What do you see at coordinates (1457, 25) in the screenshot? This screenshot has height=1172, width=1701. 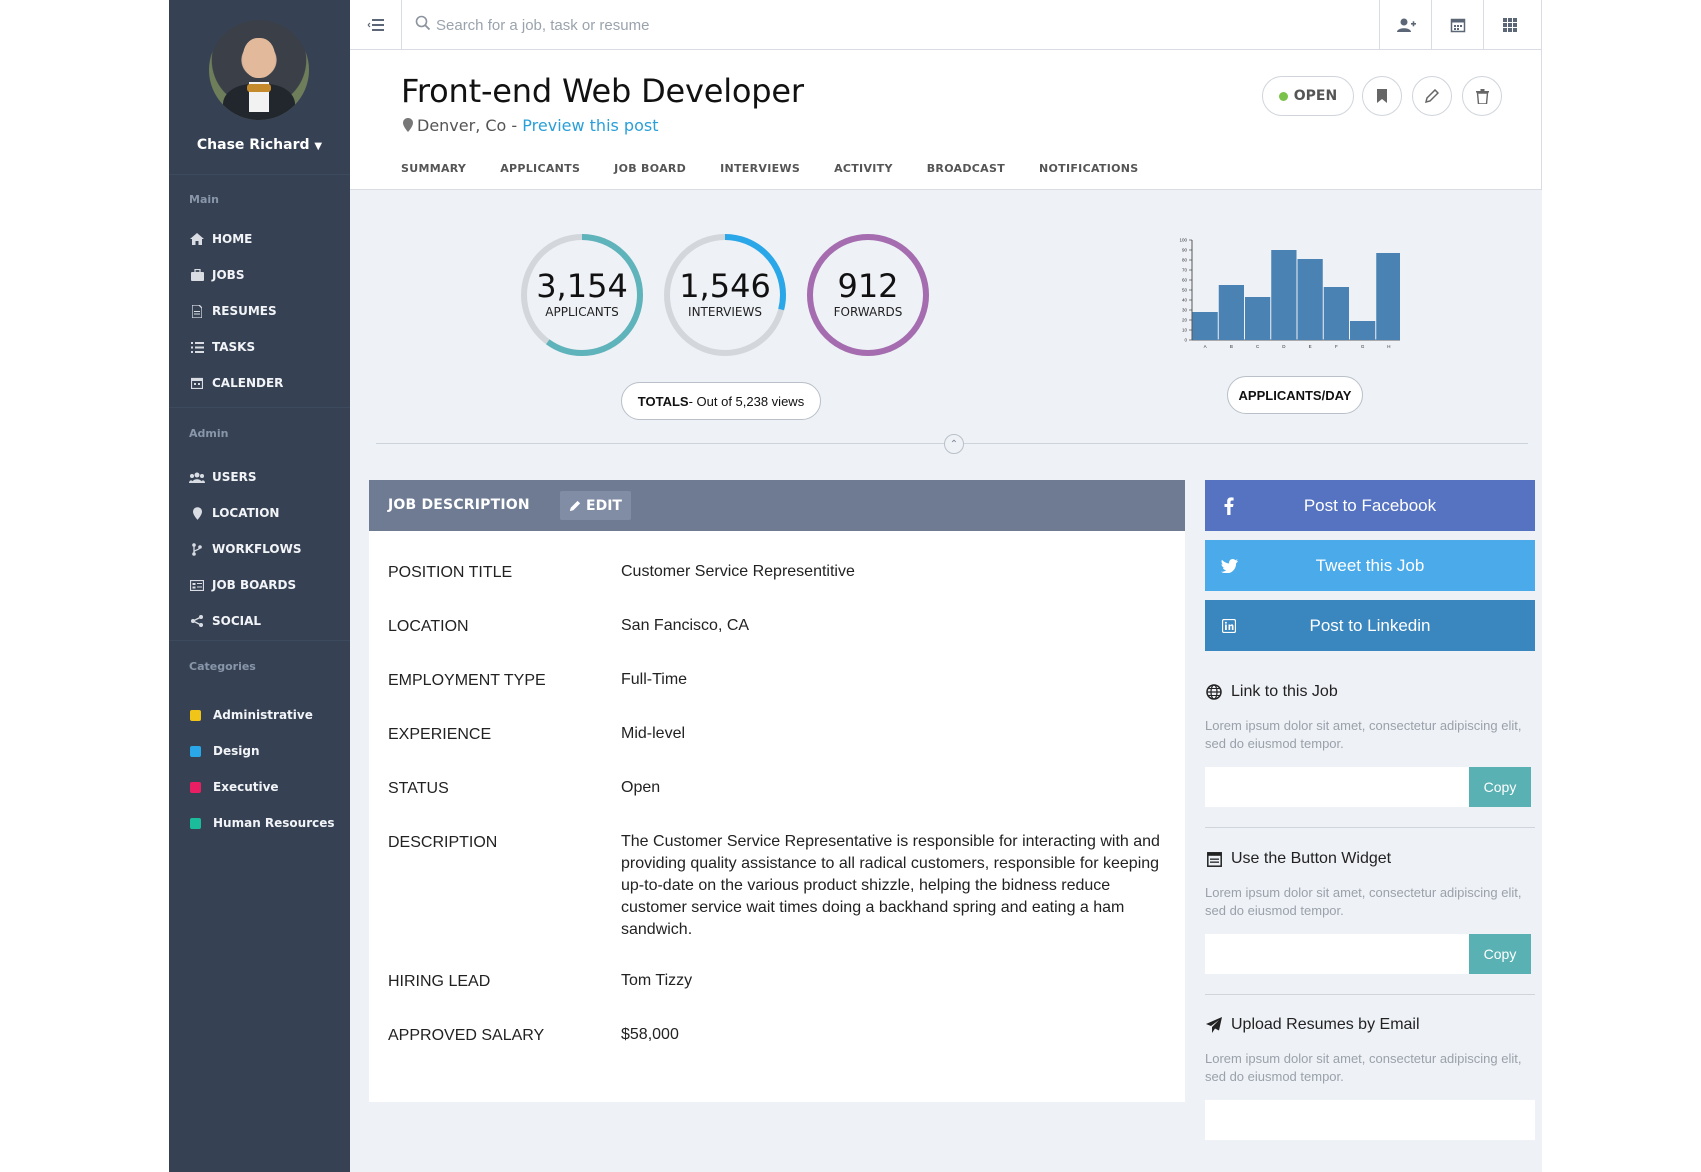 I see `calendar-button` at bounding box center [1457, 25].